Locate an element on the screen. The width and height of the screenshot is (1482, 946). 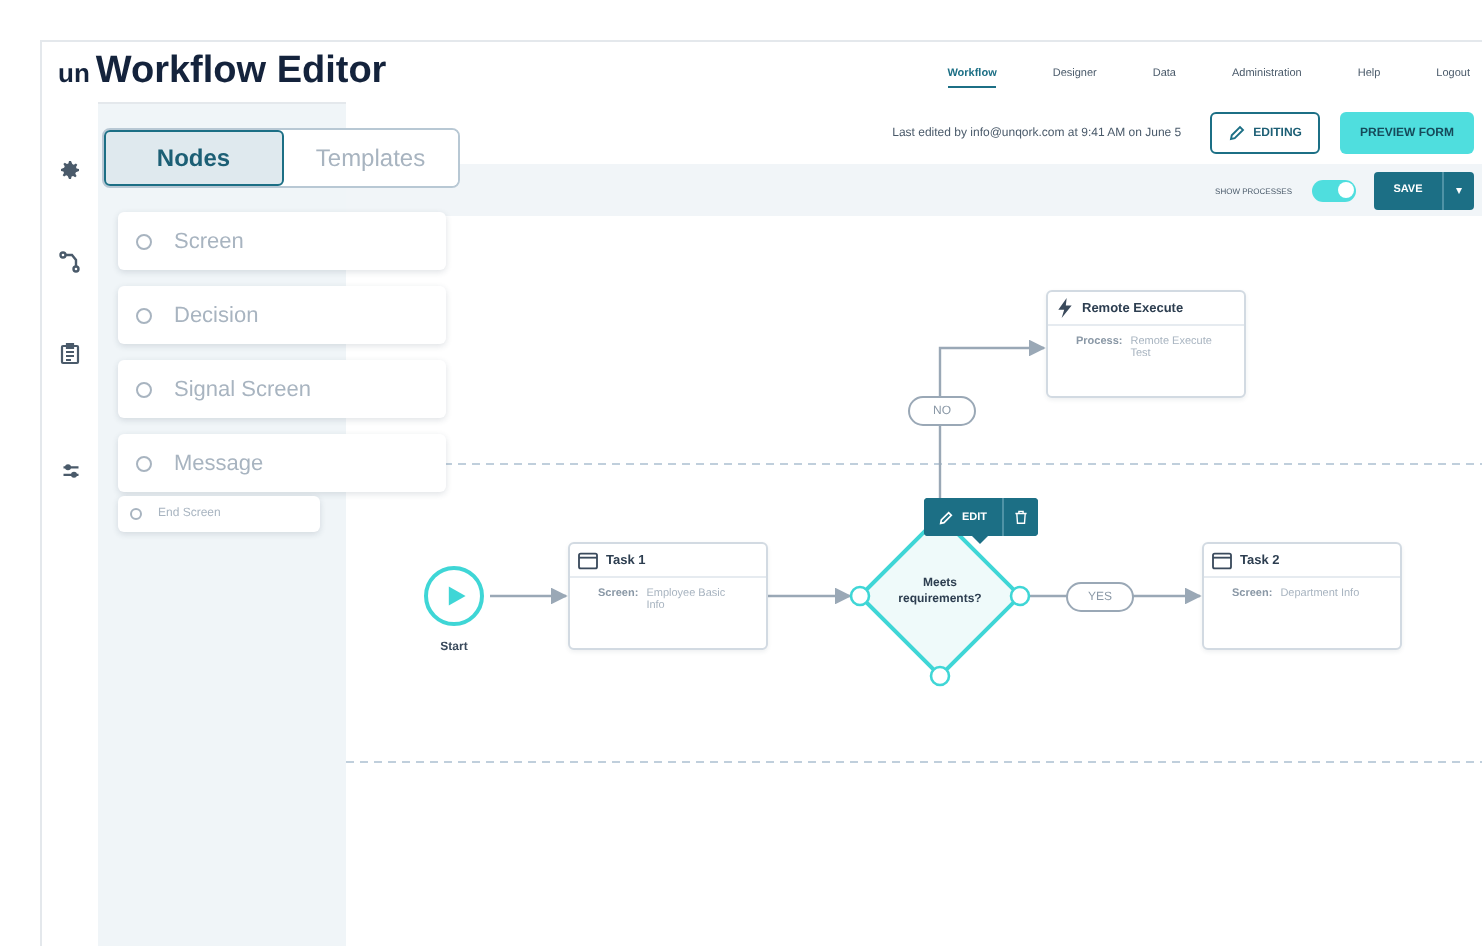
logo: un is located at coordinates (74, 73).